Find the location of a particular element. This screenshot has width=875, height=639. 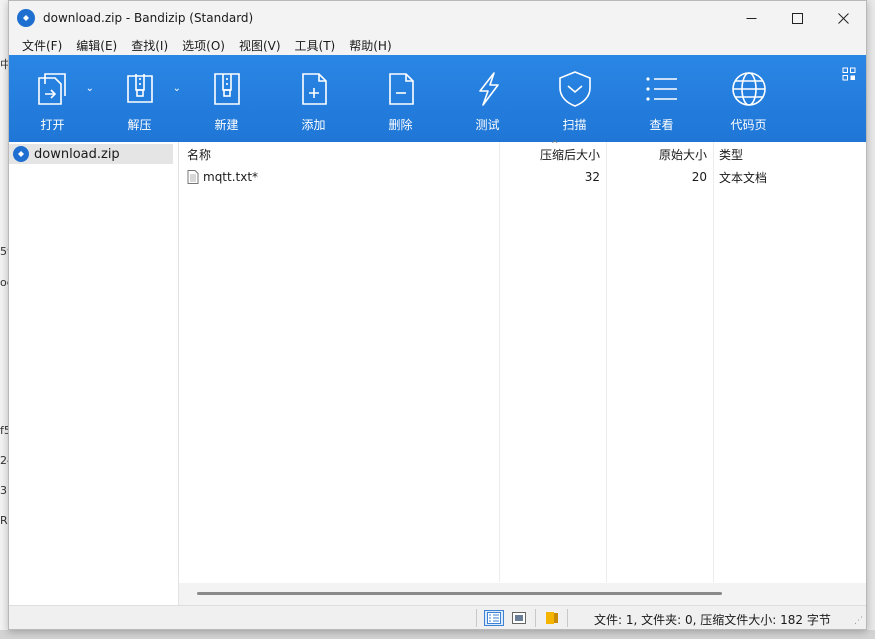

file-packed-size: 32 is located at coordinates (592, 177).